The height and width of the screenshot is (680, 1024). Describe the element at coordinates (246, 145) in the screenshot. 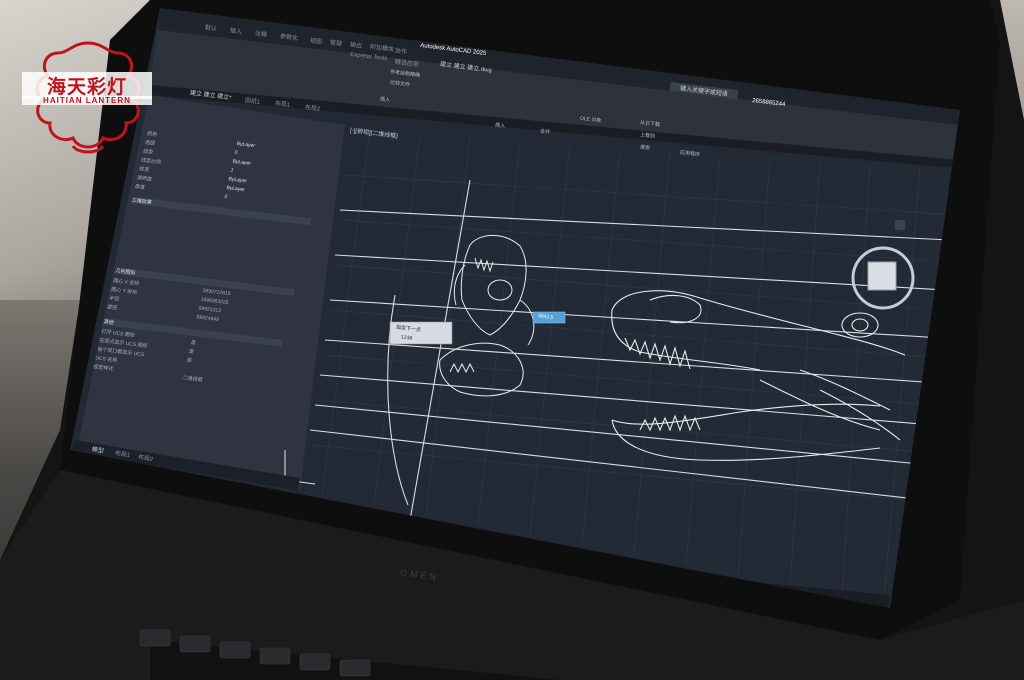

I see `prop-color-value: ByLayer` at that location.